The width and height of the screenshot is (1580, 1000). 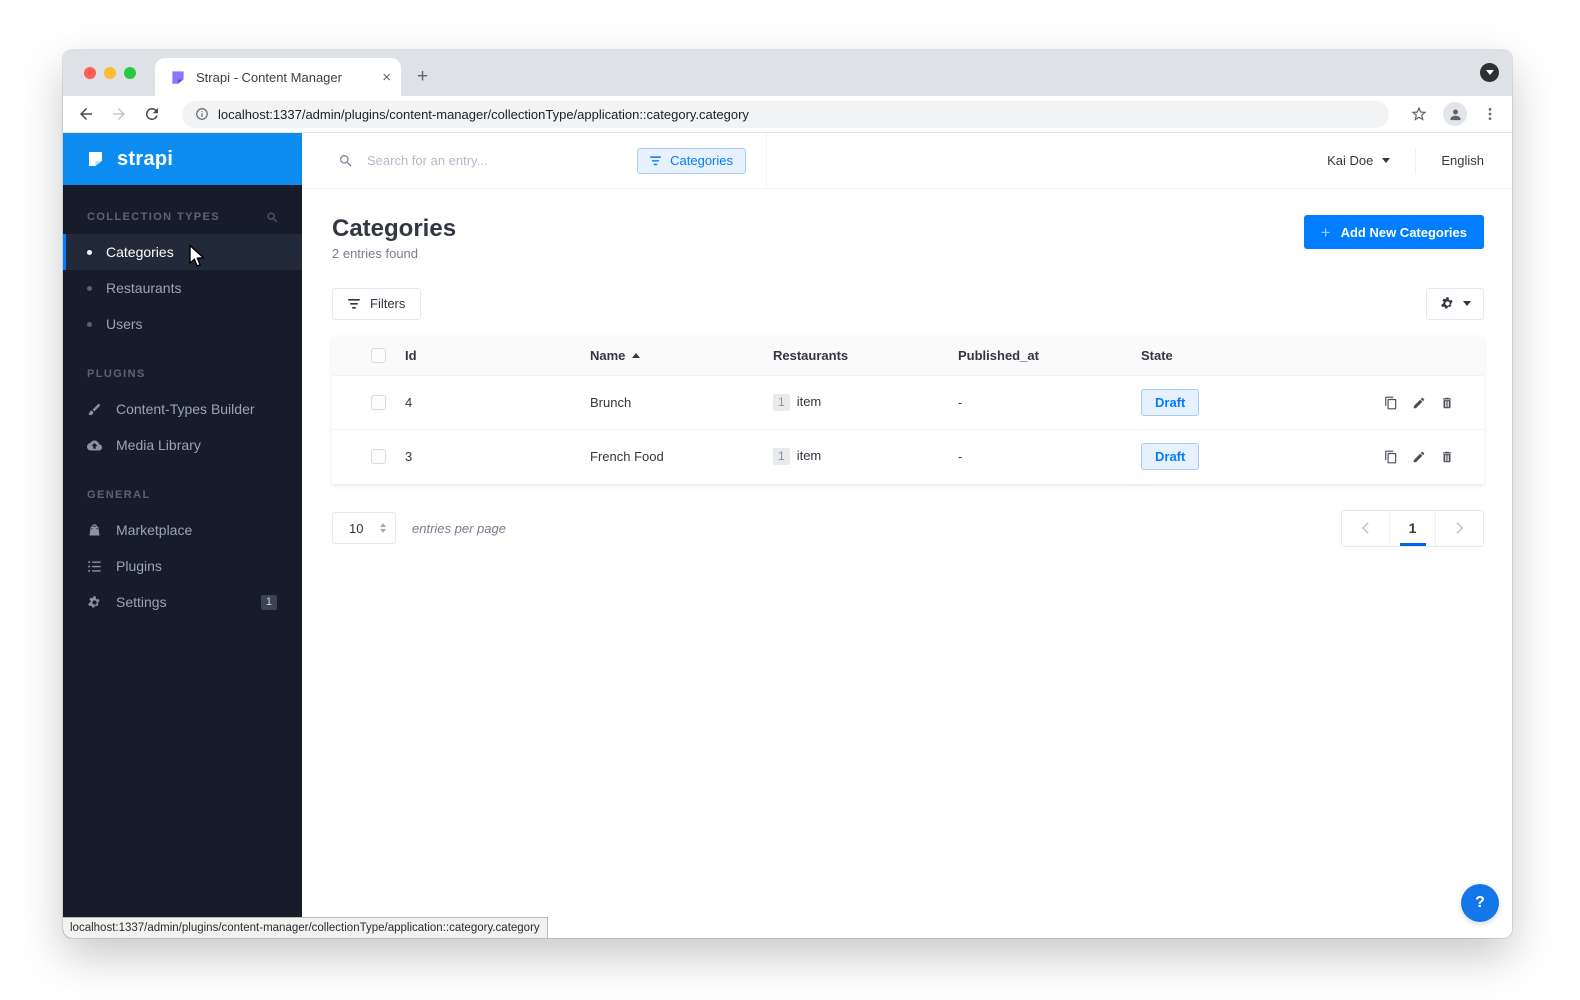 I want to click on cell-restaurants: 1 item, so click(x=865, y=457).